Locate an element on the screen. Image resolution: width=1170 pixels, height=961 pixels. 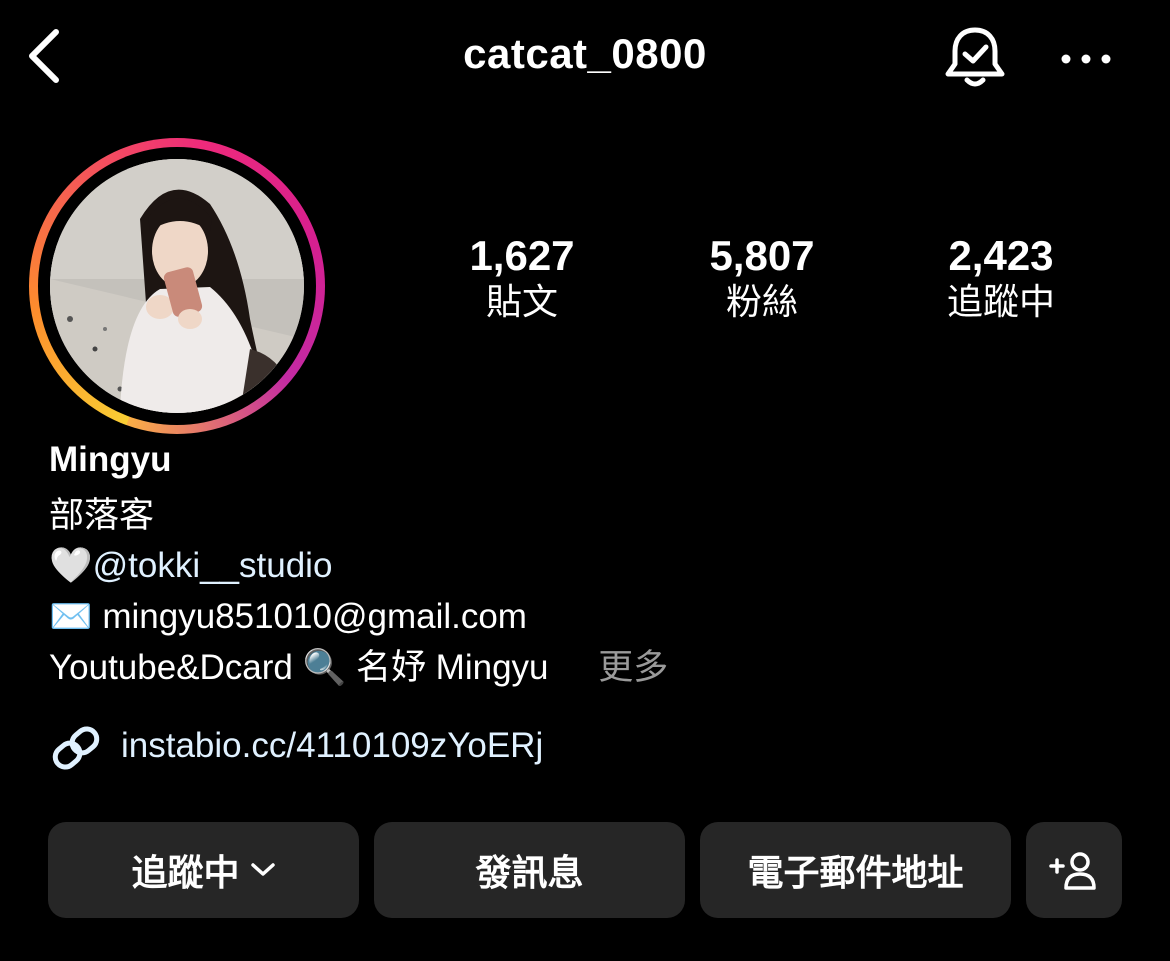
message-button-label: 發訊息 is located at coordinates (529, 872).